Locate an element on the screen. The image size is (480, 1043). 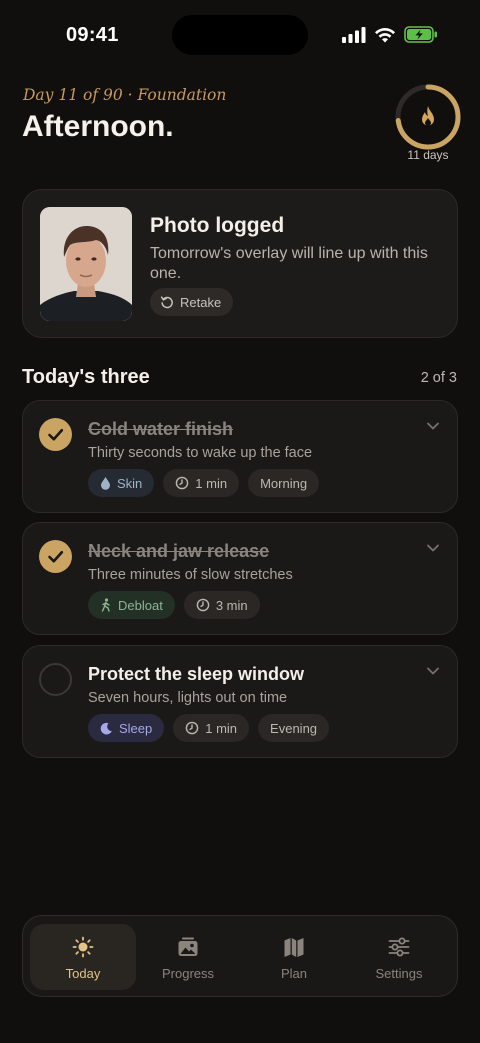
dynamic-island is located at coordinates (240, 35).